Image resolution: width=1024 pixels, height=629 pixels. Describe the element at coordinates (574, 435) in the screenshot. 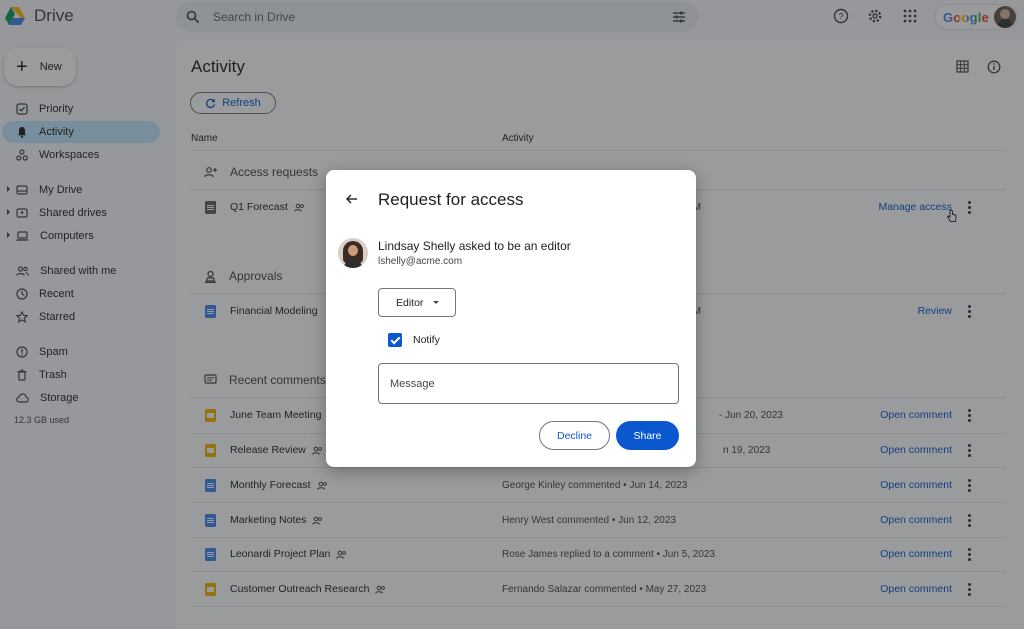

I see `decline-button: Decline` at that location.